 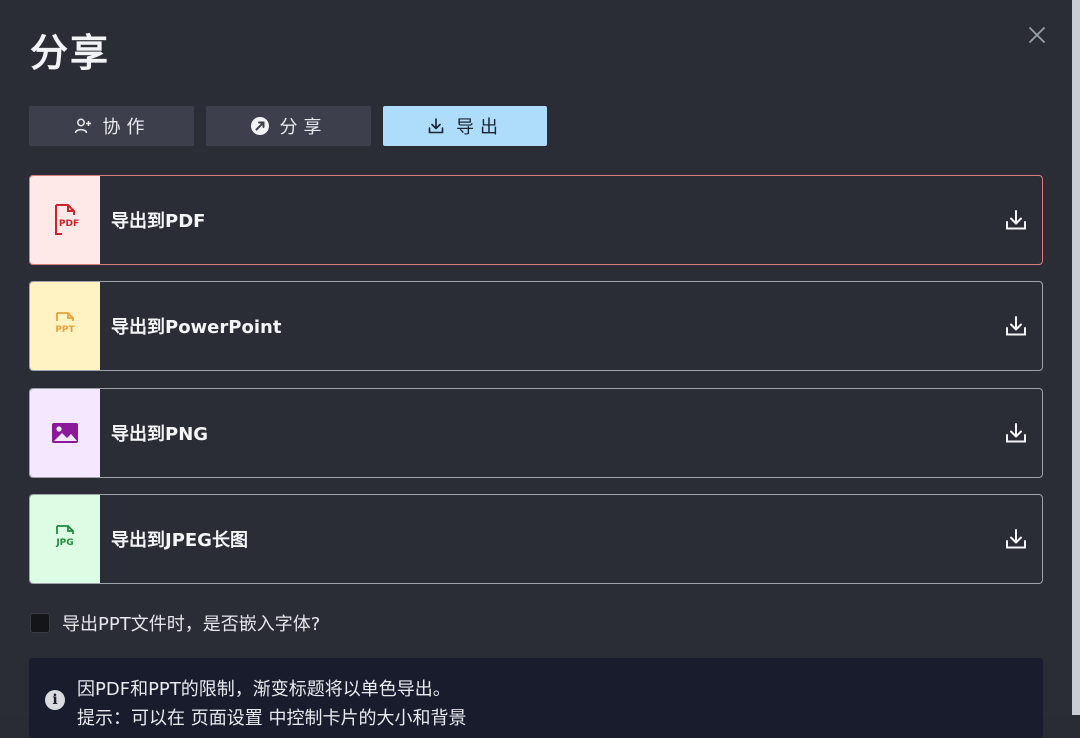 I want to click on pdf-thumb: PDF, so click(x=65, y=220).